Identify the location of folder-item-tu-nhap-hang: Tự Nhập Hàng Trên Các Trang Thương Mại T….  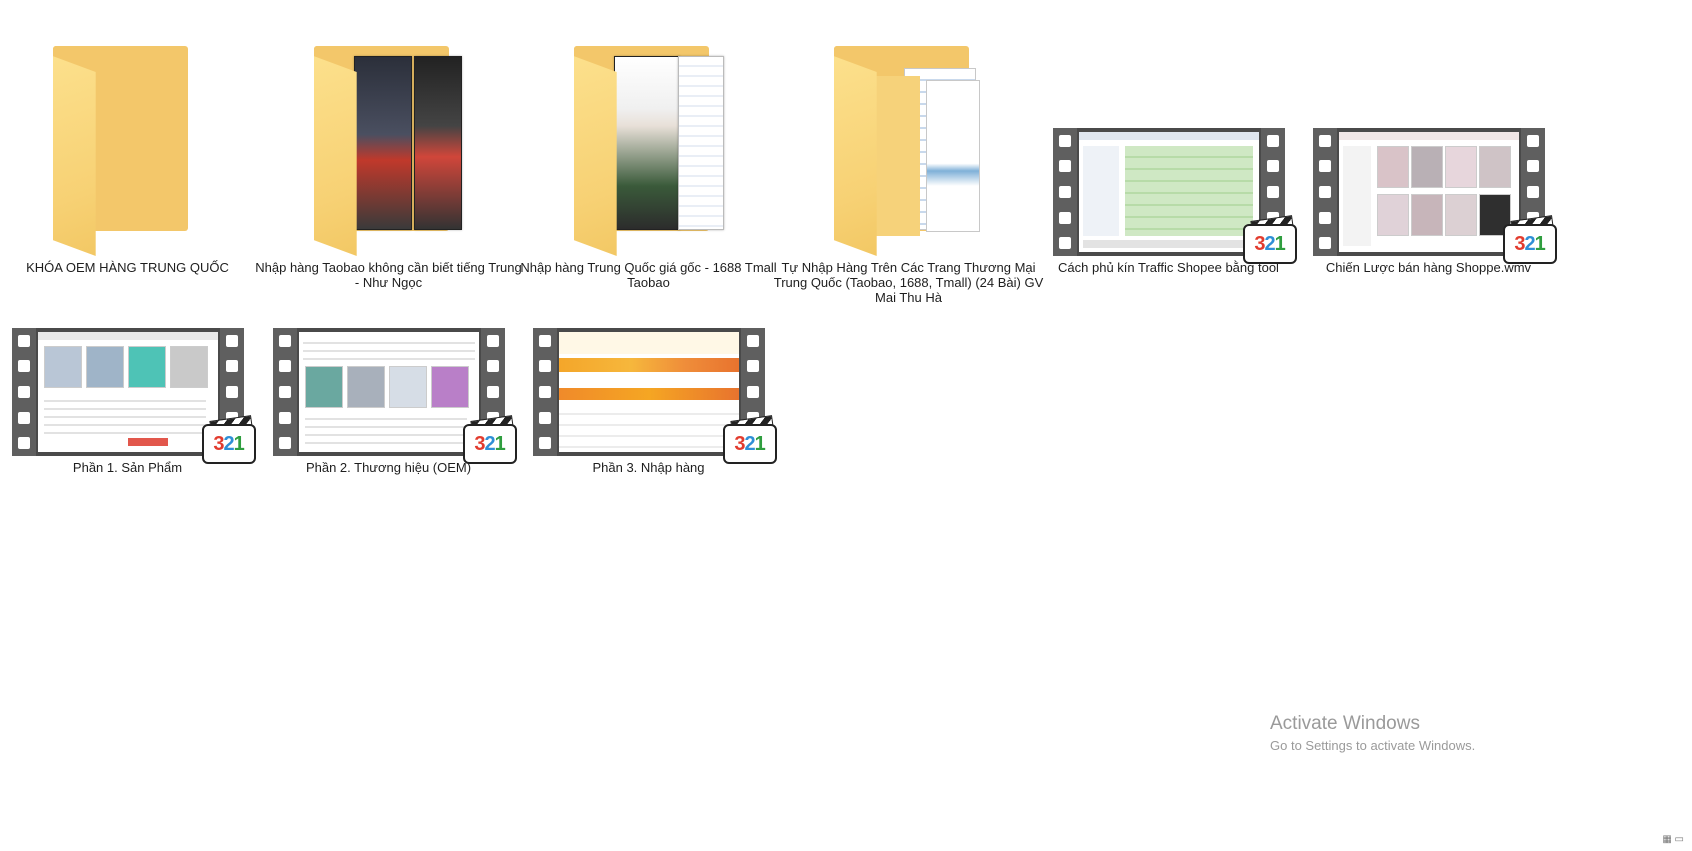
(908, 180).